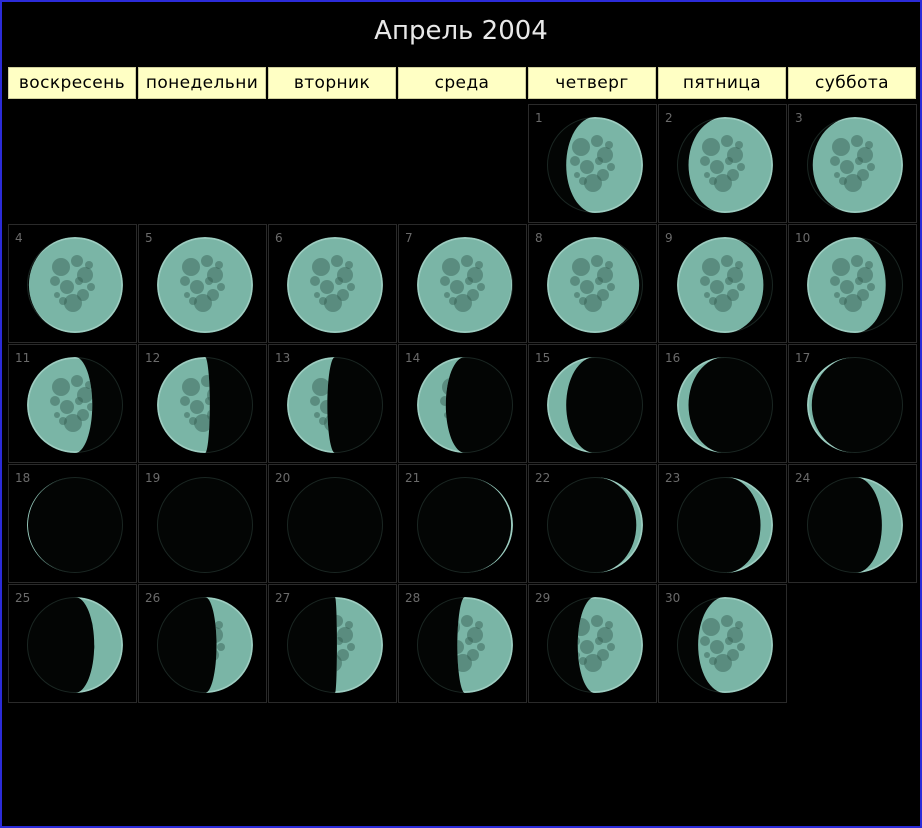 This screenshot has width=922, height=828. I want to click on day-cell: 22, so click(592, 523).